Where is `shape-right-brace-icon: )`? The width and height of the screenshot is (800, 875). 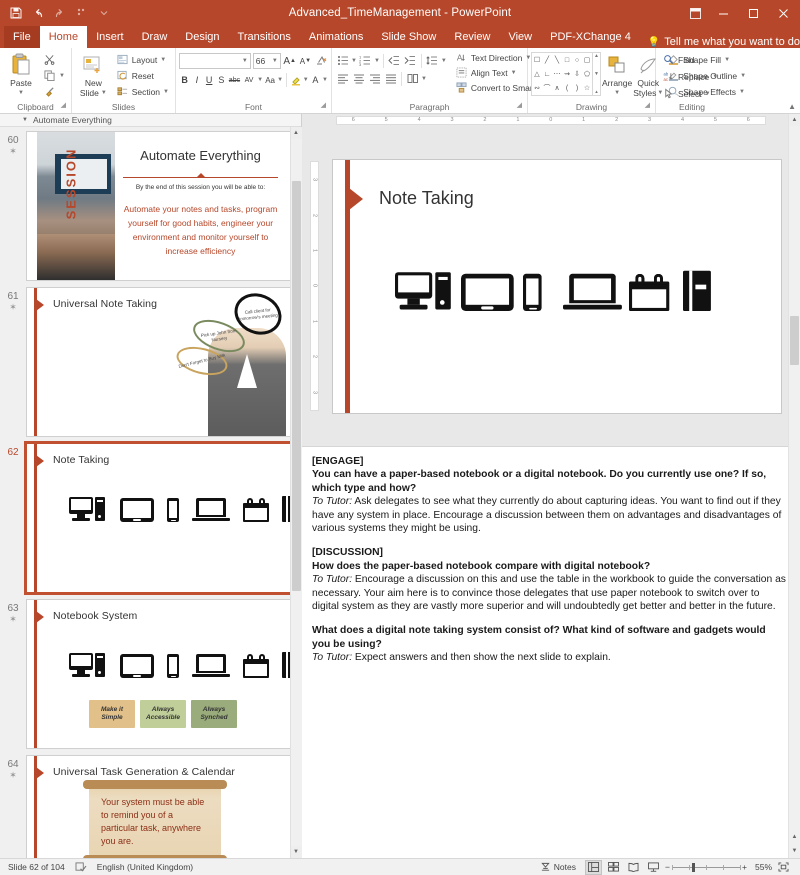 shape-right-brace-icon: ) is located at coordinates (577, 88).